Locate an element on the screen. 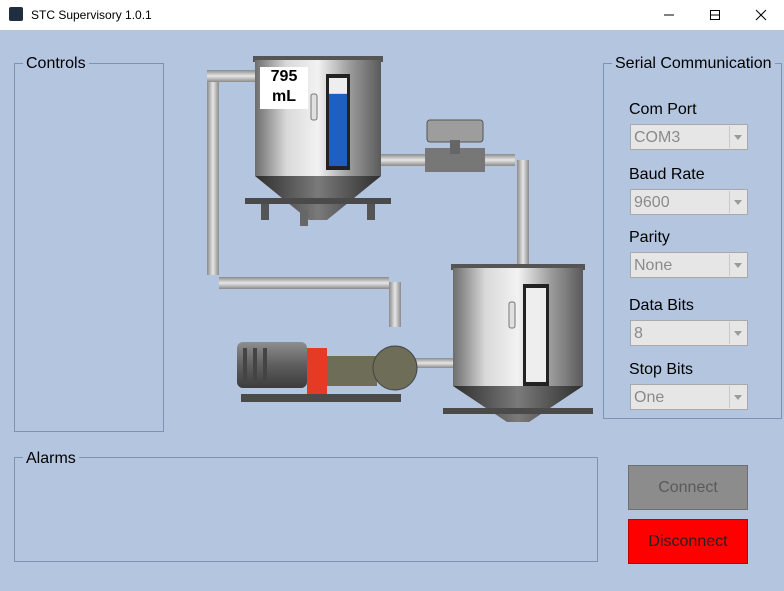  parity-label: Parity is located at coordinates (649, 237).